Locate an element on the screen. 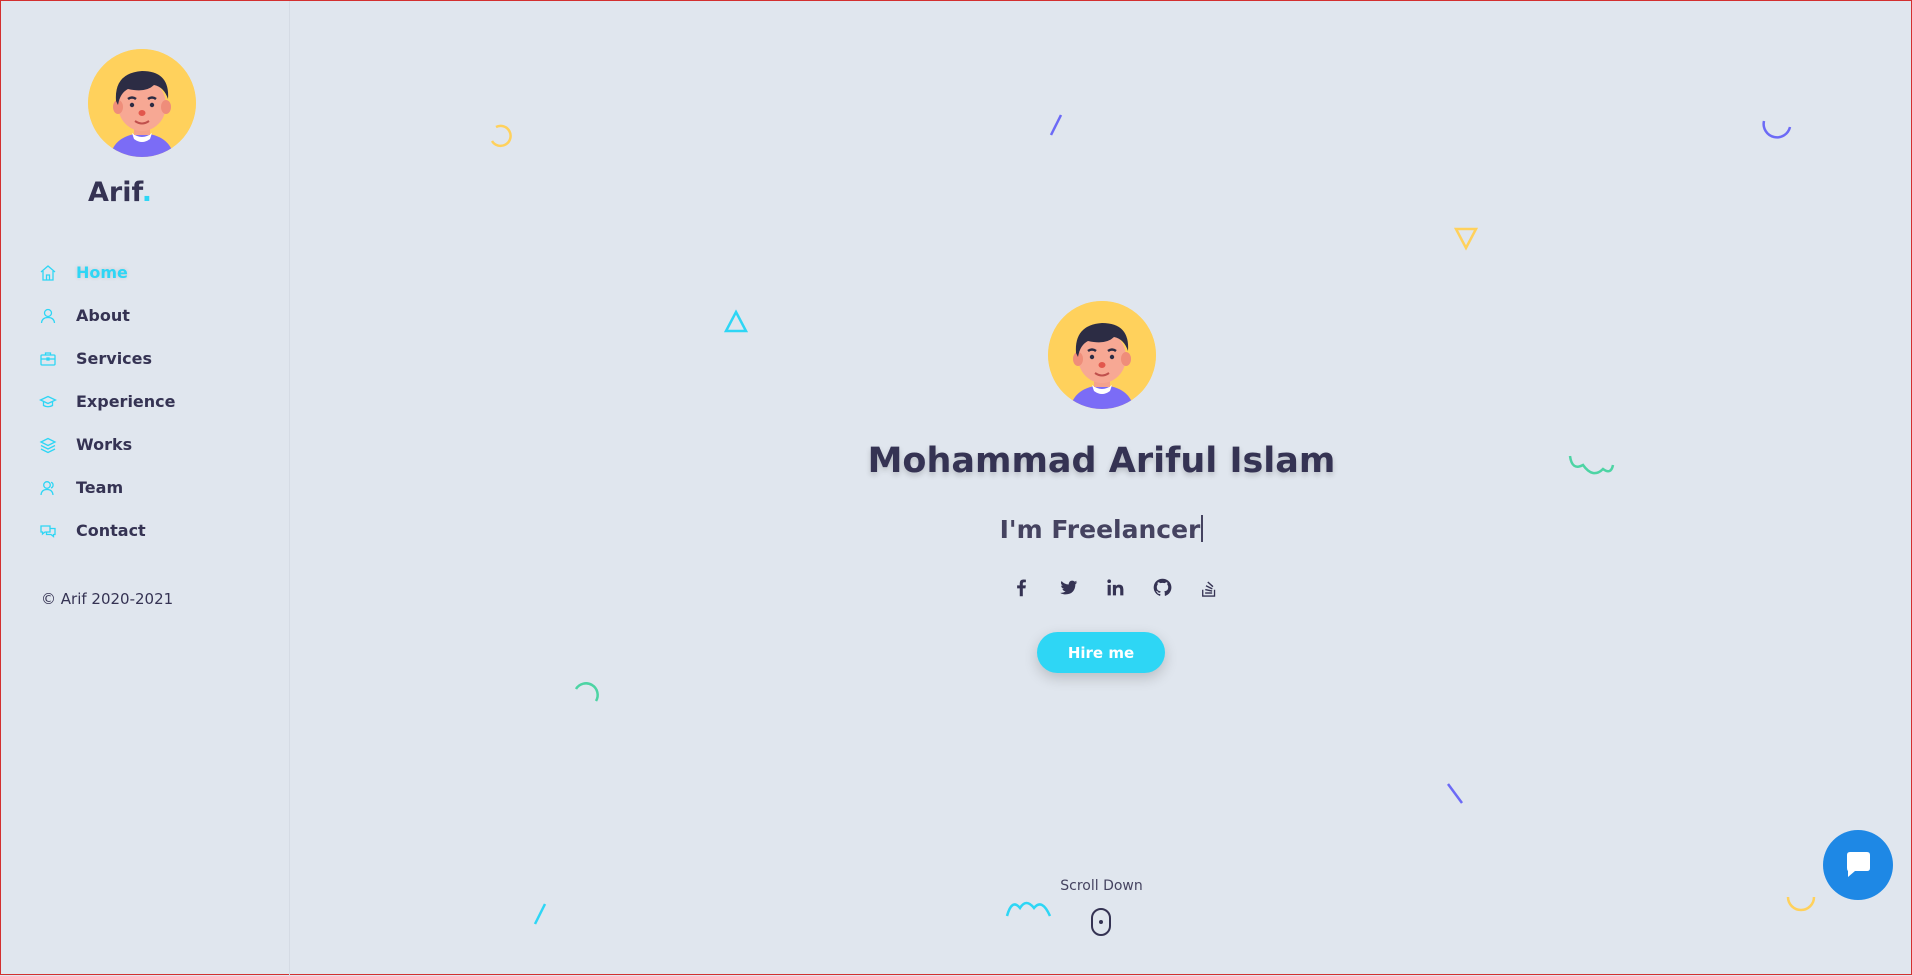 The width and height of the screenshot is (1912, 976). hero-avatar is located at coordinates (1102, 355).